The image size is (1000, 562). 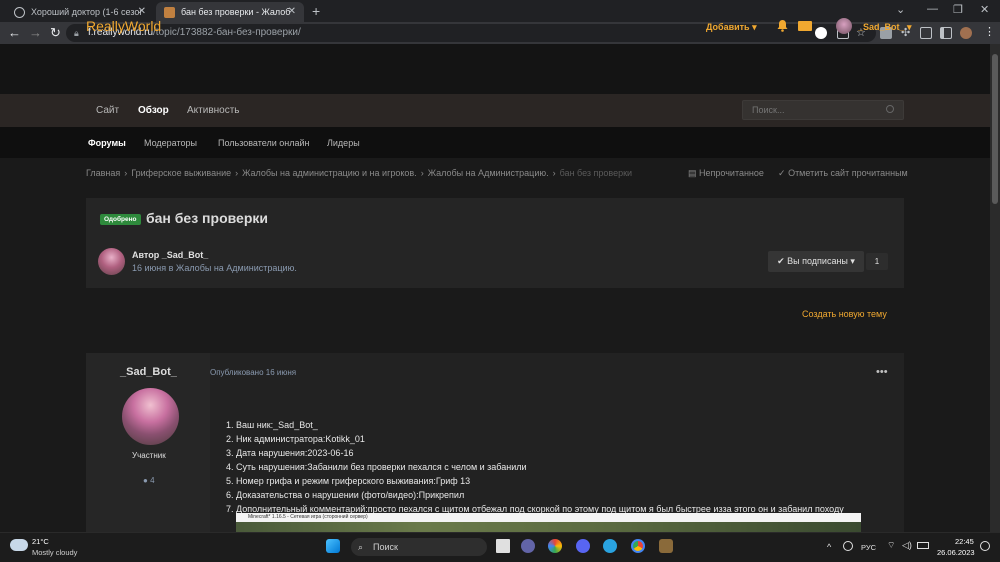 I want to click on browser-tab-2: бан без проверки - Жалобы на ✕, so click(x=230, y=12).